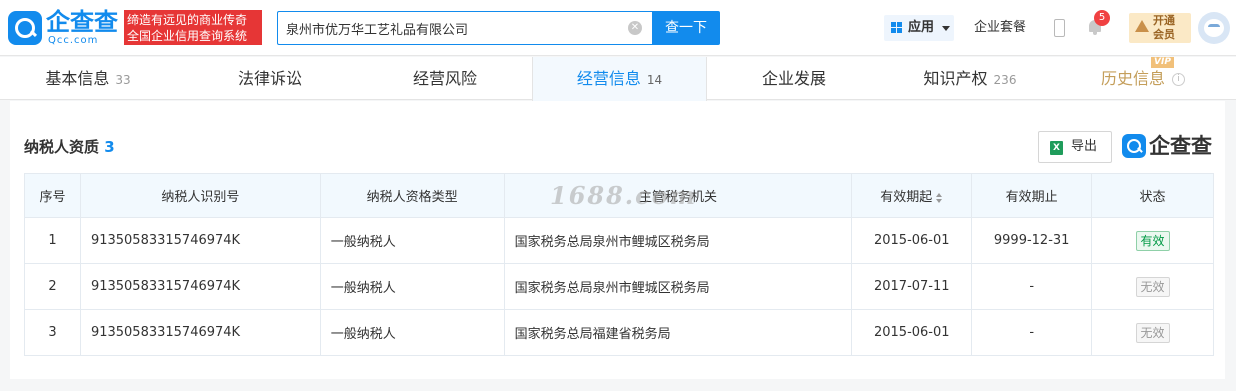  I want to click on col-header-start: 有效期起, so click(912, 195).